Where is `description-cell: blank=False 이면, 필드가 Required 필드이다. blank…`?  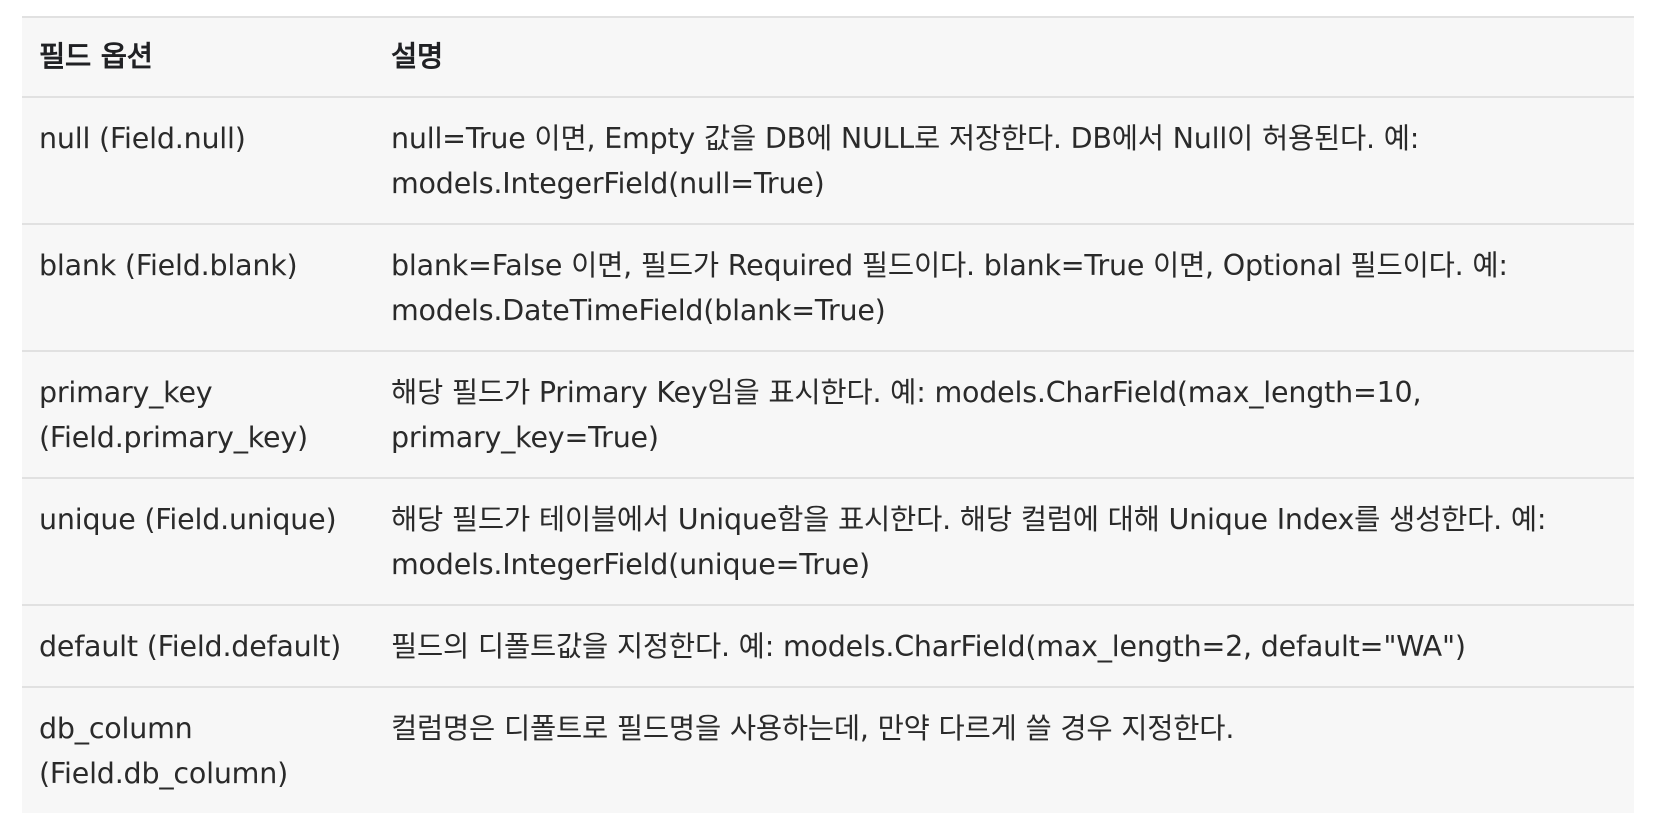 description-cell: blank=False 이면, 필드가 Required 필드이다. blank… is located at coordinates (1004, 287).